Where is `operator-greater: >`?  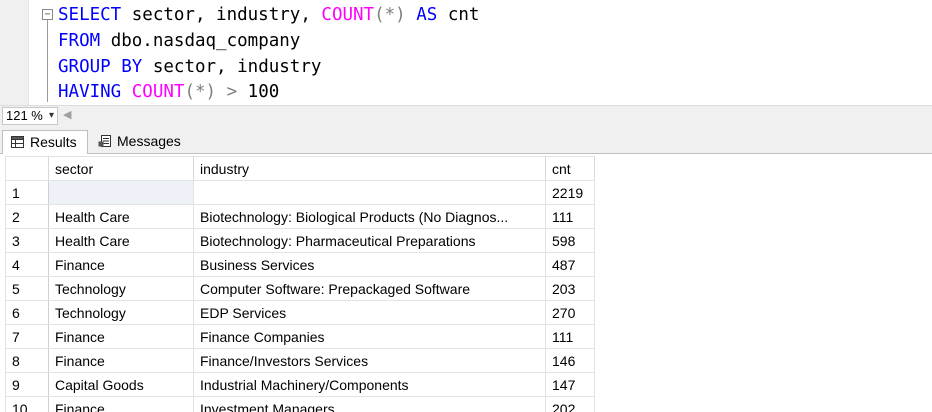 operator-greater: > is located at coordinates (227, 92).